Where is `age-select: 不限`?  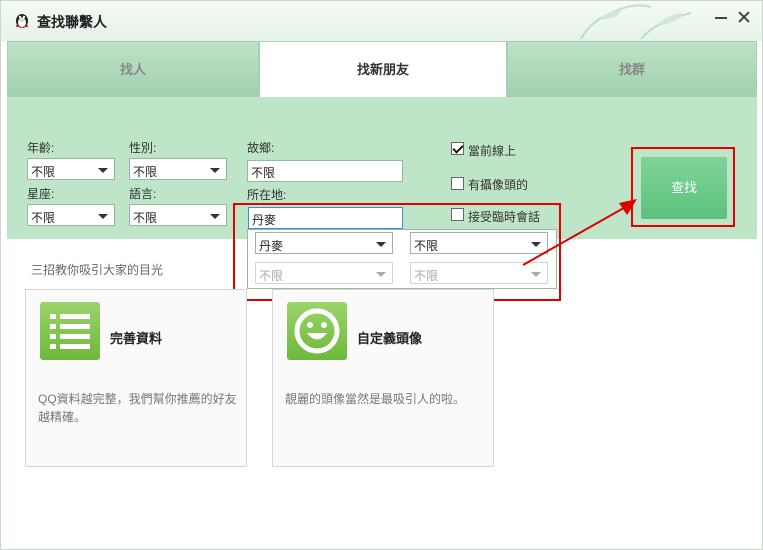 age-select: 不限 is located at coordinates (71, 169).